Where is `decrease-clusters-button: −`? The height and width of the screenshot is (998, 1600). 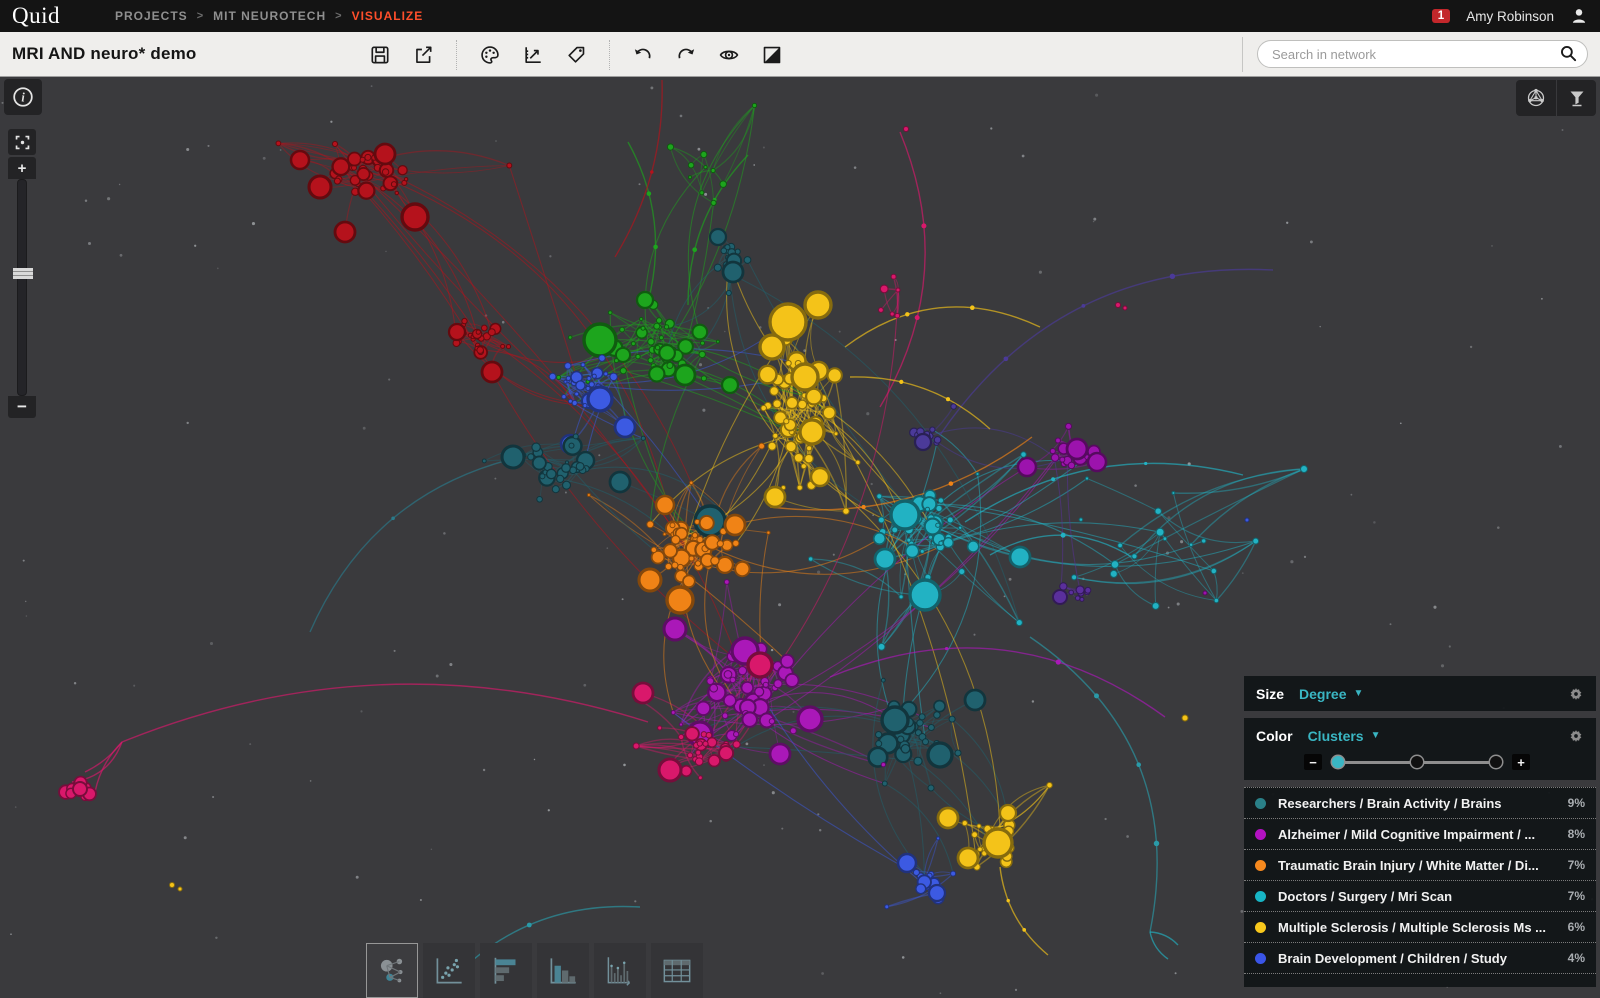 decrease-clusters-button: − is located at coordinates (1313, 762).